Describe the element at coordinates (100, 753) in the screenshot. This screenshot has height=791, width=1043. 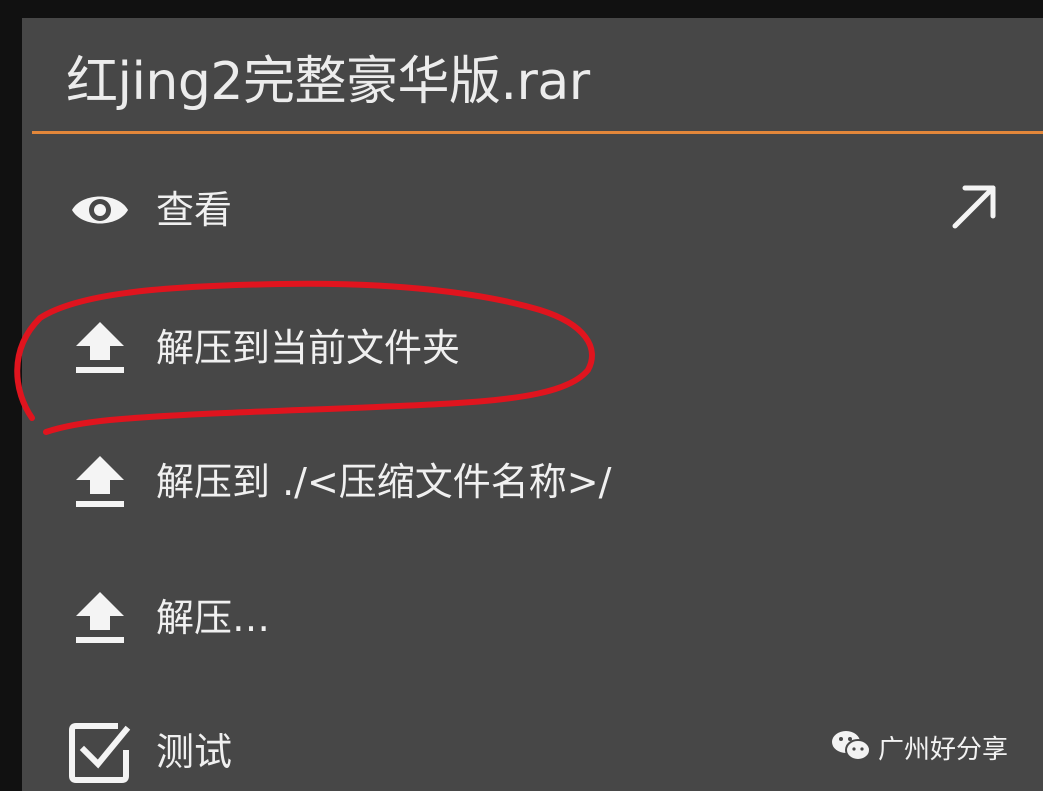
I see `checkbox-checked-icon` at that location.